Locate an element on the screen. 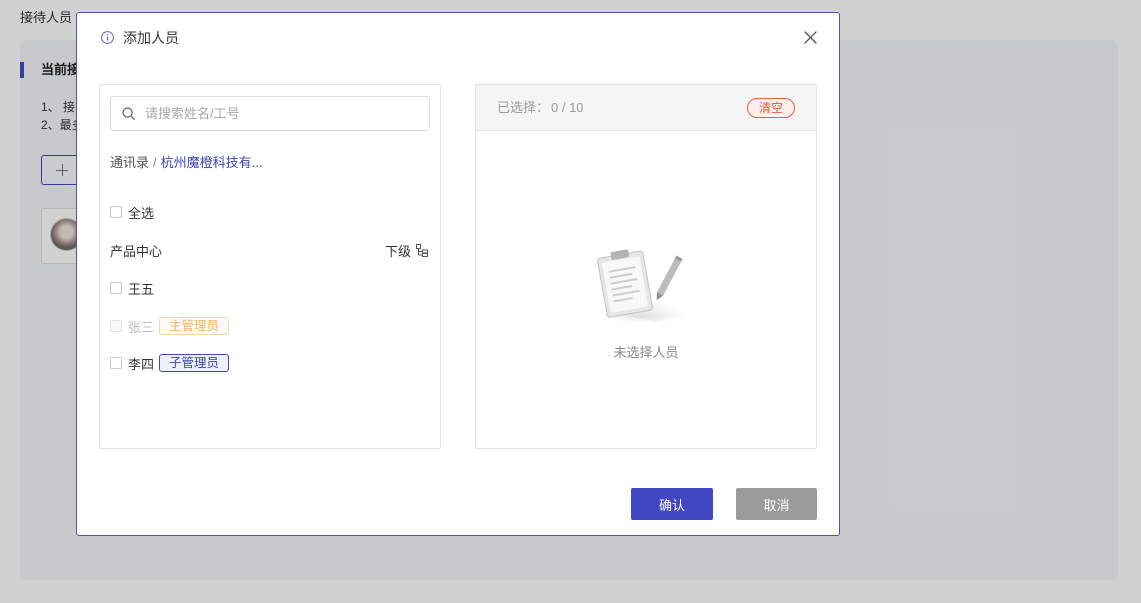 The image size is (1141, 603). department-row: 产品中心 下级 is located at coordinates (270, 250).